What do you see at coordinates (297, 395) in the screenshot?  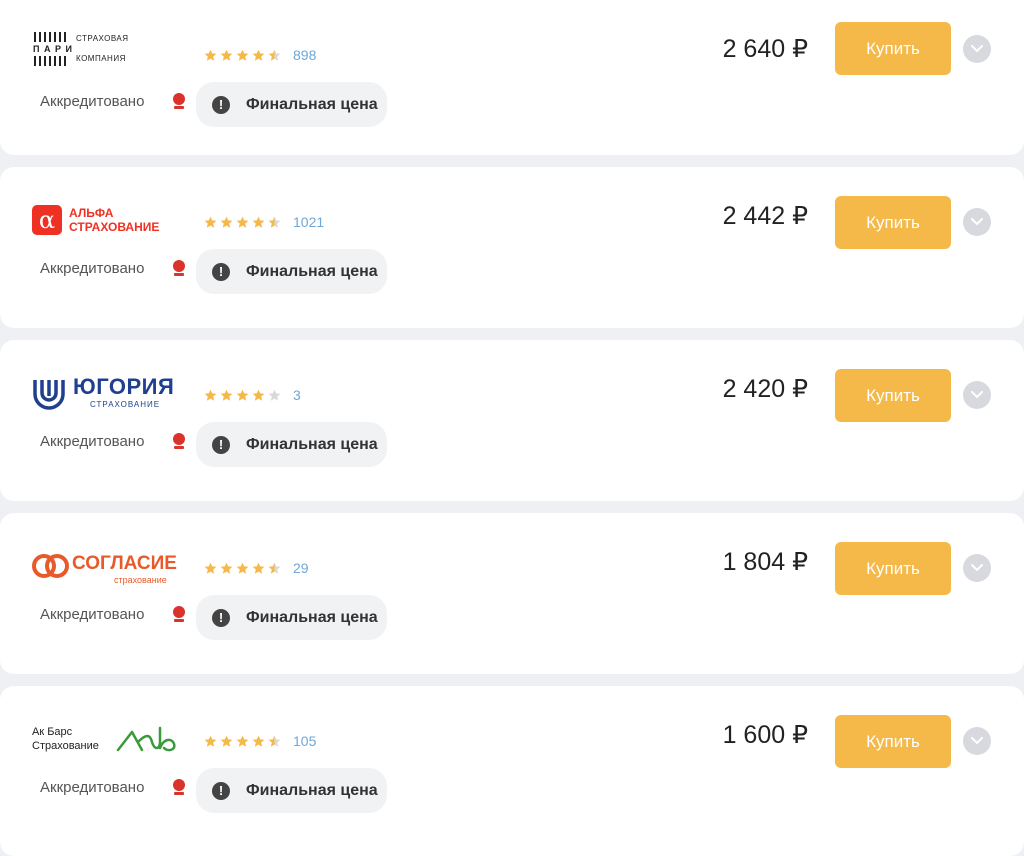 I see `review-count: 3` at bounding box center [297, 395].